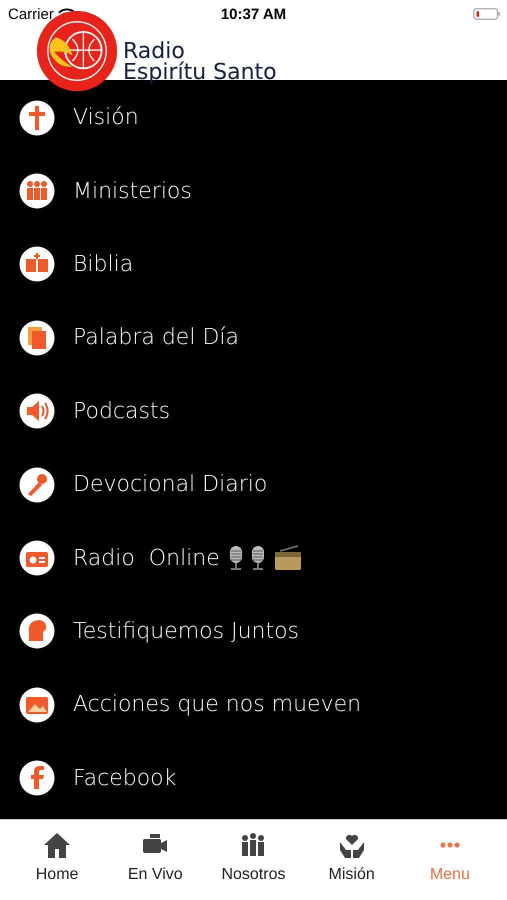 The image size is (507, 900). Describe the element at coordinates (57, 845) in the screenshot. I see `home-icon` at that location.